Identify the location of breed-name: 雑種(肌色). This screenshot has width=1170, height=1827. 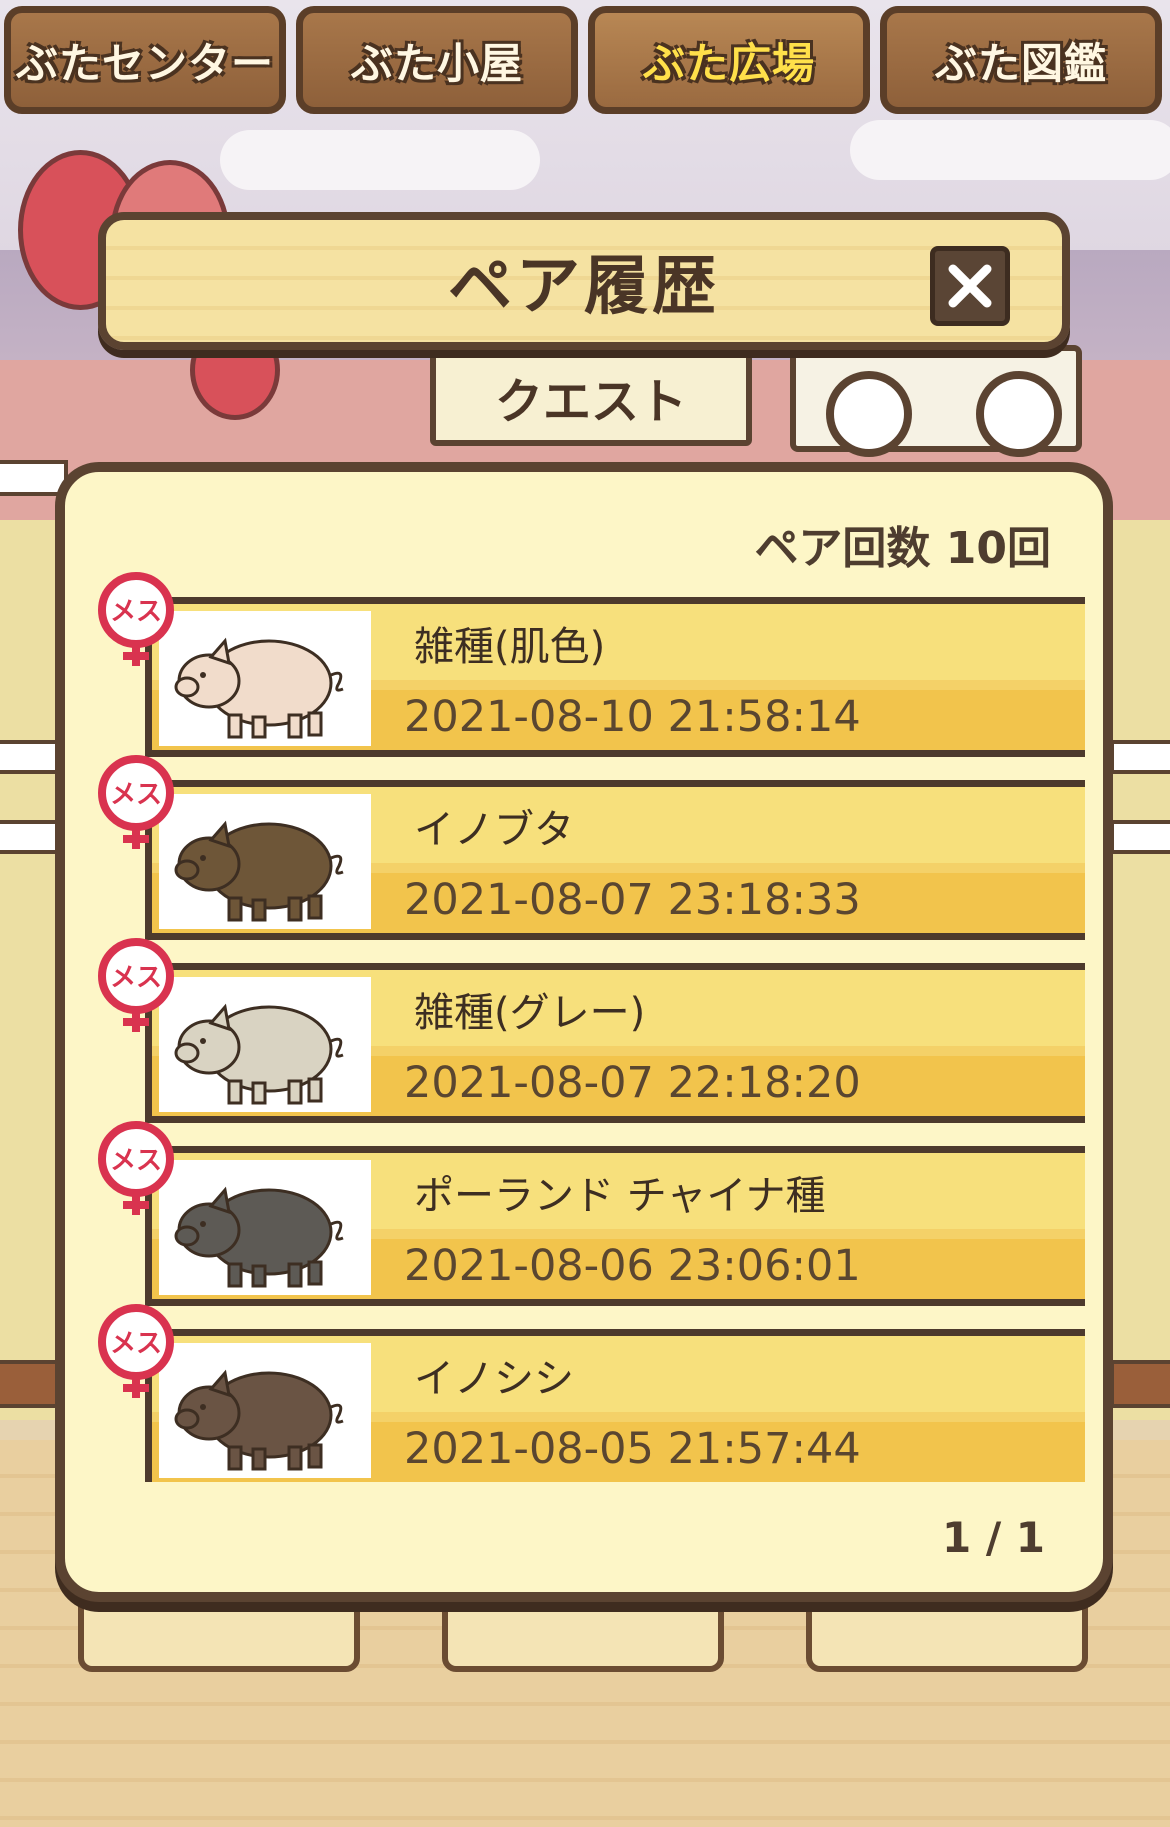
(510, 647).